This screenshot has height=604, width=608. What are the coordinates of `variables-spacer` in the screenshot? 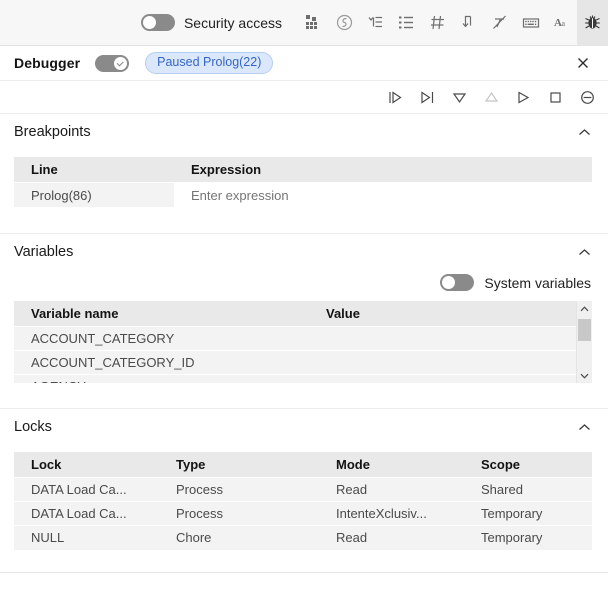 It's located at (304, 395).